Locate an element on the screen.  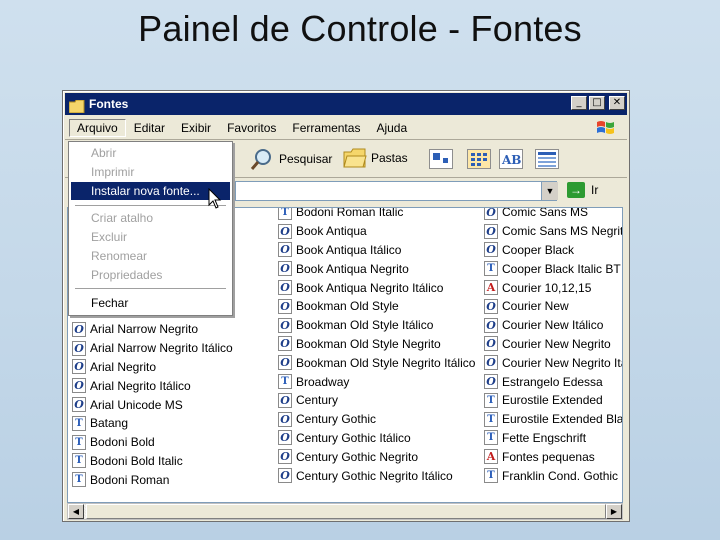
font-item: O Bookman Old Style Negrito Itálico is located at coordinates (376, 362).